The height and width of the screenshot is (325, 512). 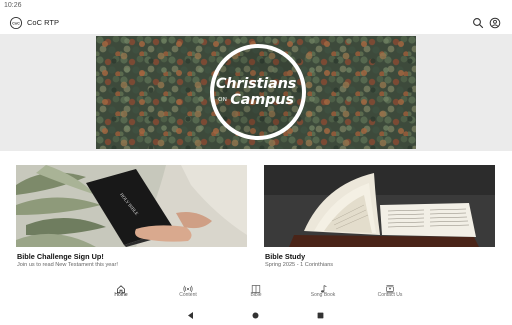 What do you see at coordinates (320, 313) in the screenshot?
I see `recents-icon` at bounding box center [320, 313].